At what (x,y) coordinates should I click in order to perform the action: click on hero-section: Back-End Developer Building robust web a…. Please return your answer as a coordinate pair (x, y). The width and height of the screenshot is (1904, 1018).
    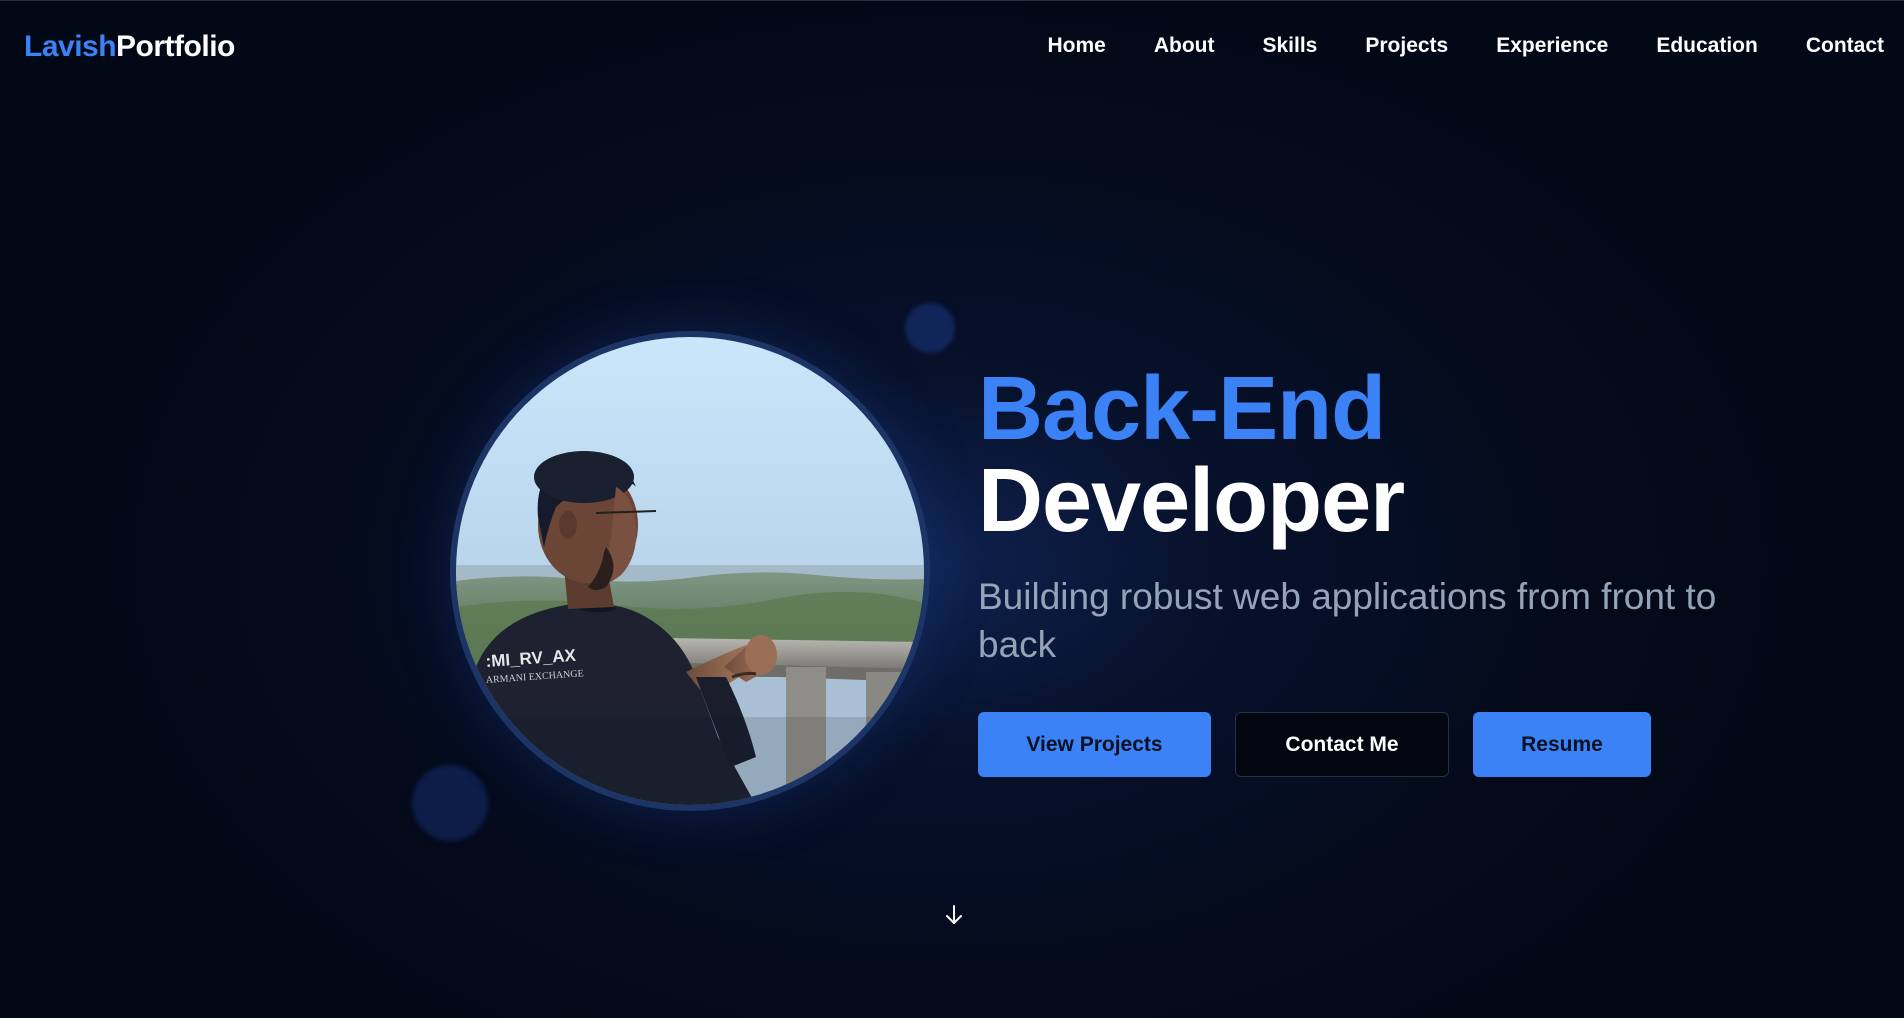
    Looking at the image, I should click on (1378, 516).